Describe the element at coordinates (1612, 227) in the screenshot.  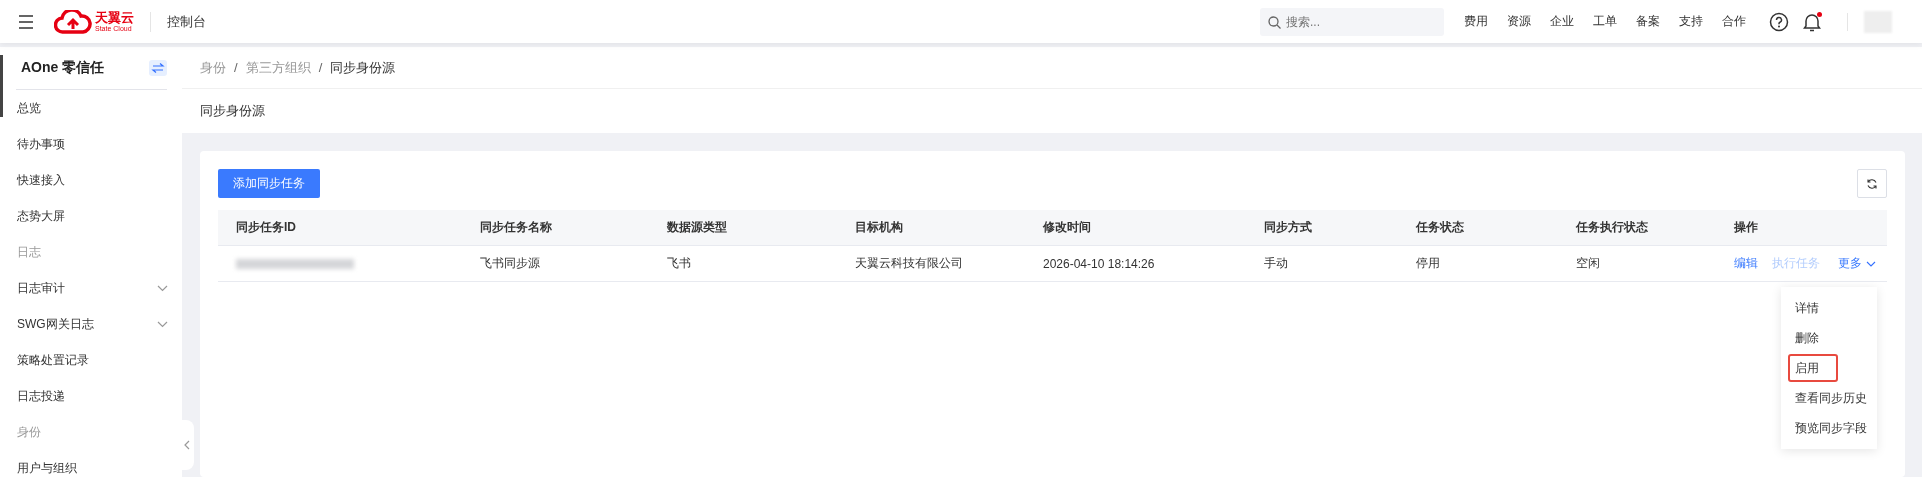
I see `column-header: 任务执行状态` at that location.